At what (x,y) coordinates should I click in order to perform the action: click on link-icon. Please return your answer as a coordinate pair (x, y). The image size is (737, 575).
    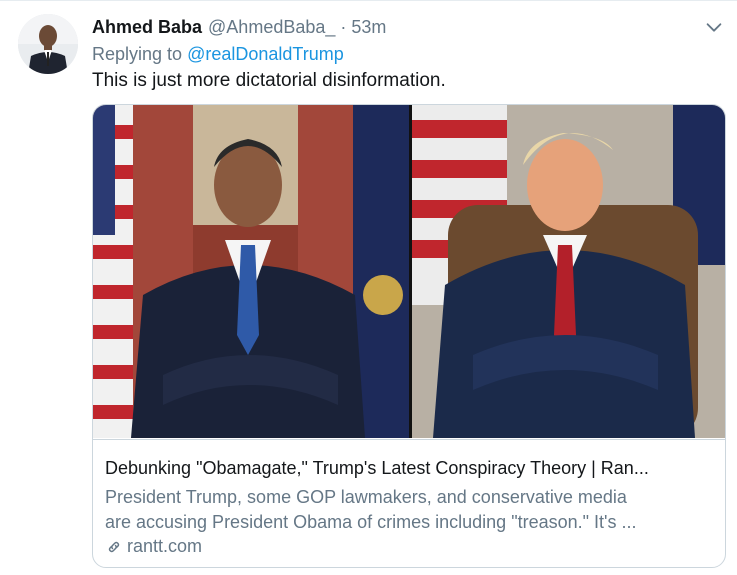
    Looking at the image, I should click on (114, 546).